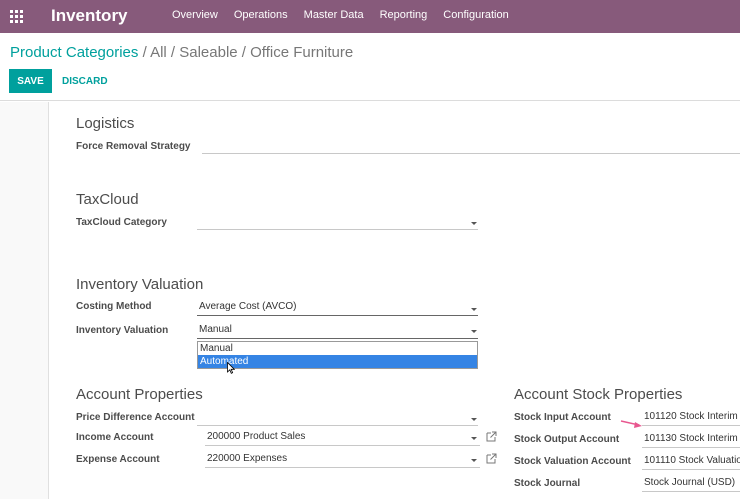  Describe the element at coordinates (85, 81) in the screenshot. I see `discard-button: DISCARD` at that location.